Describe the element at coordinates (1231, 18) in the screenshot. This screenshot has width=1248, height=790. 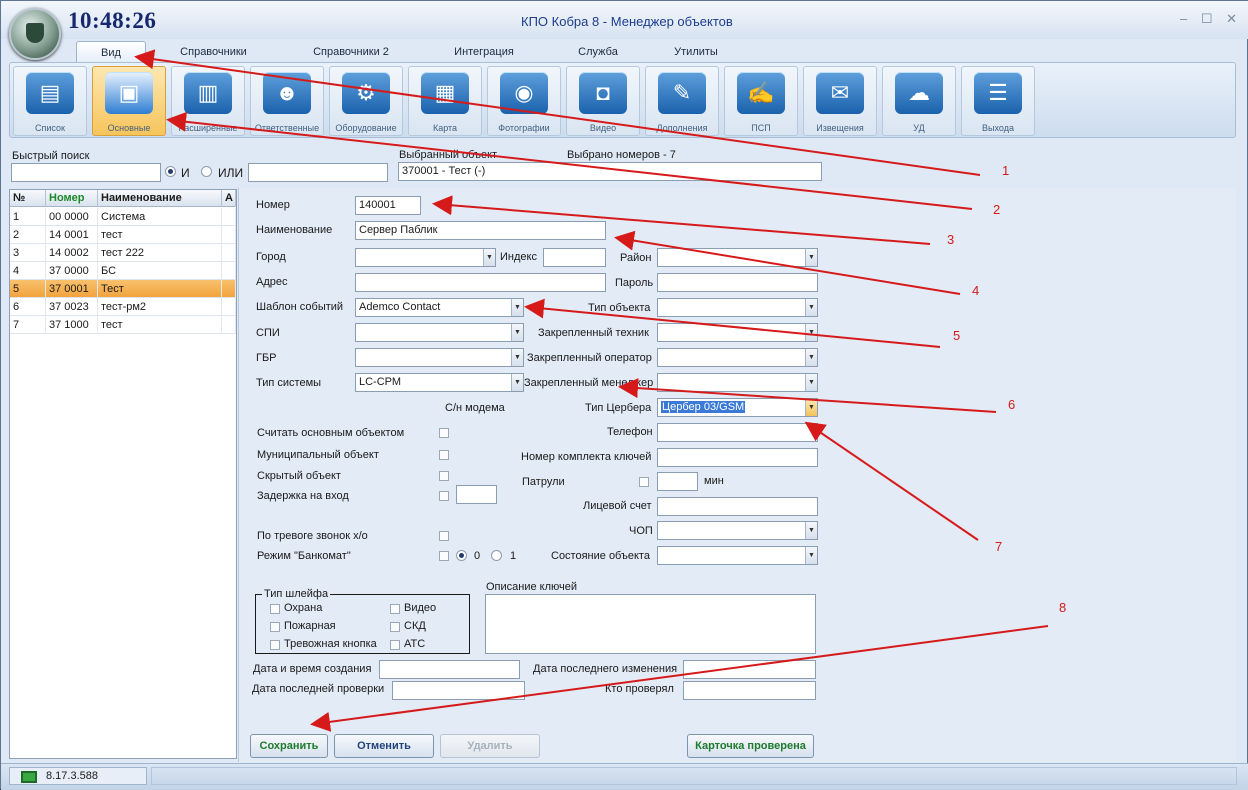
I see `close-icon: ✕` at that location.